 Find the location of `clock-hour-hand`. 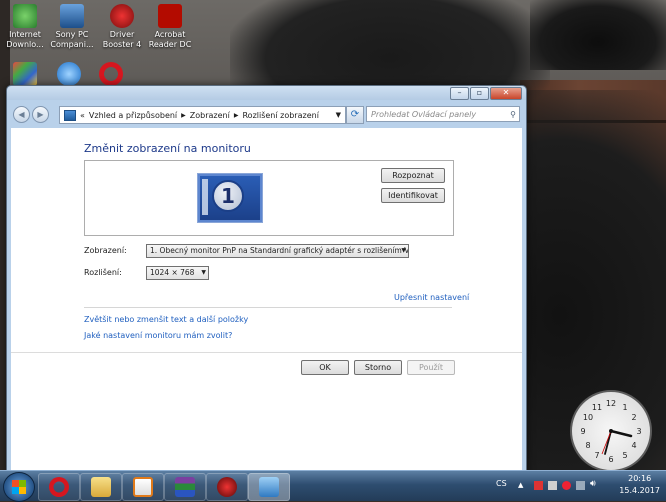

clock-hour-hand is located at coordinates (621, 433).